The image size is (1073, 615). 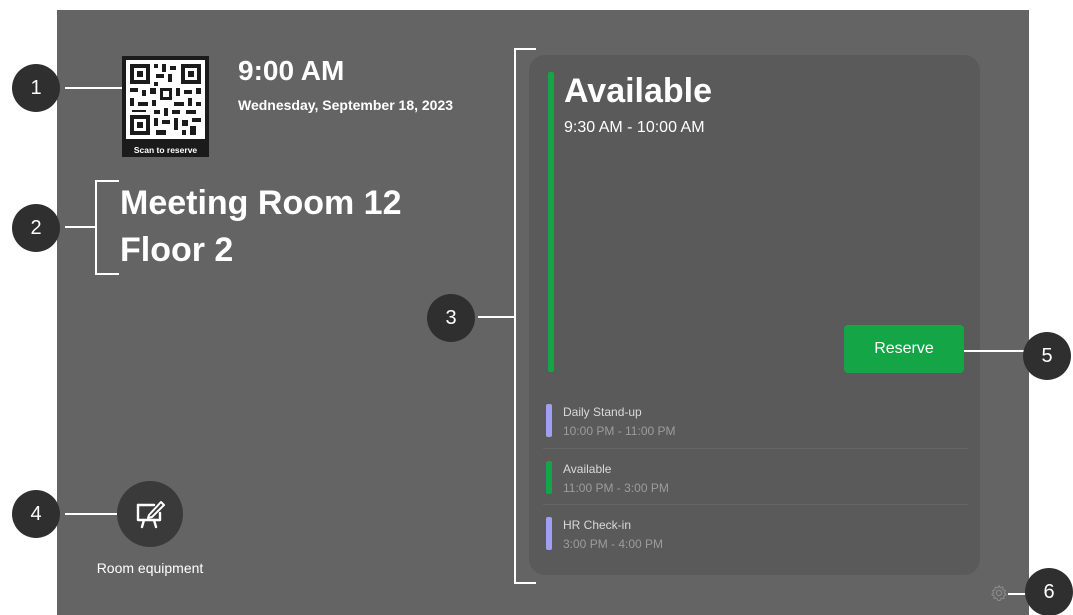 I want to click on meeting-time: 11:00 PM - 3:00 PM, so click(x=616, y=488).